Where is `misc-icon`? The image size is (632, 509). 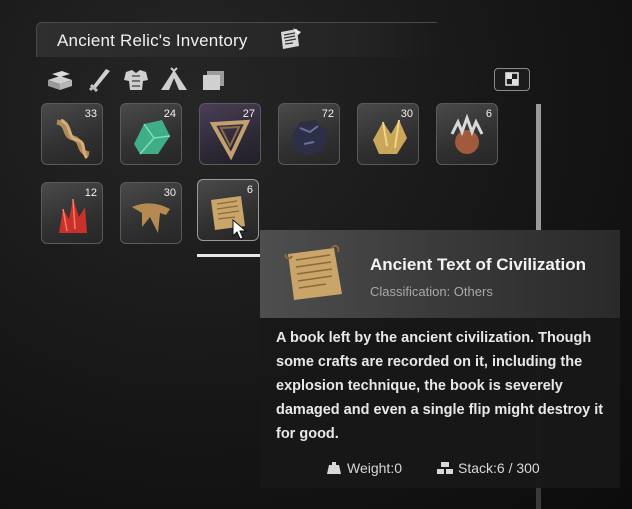 misc-icon is located at coordinates (213, 80).